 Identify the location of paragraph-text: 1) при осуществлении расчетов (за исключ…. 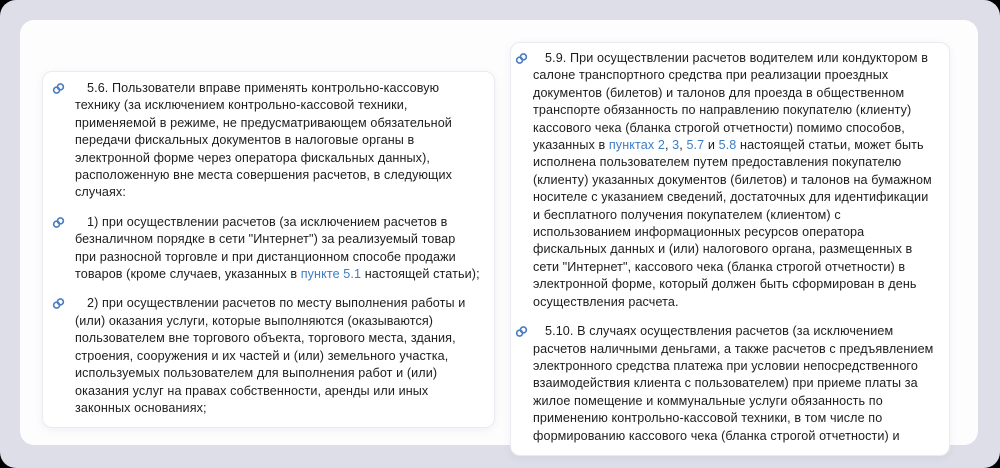
(277, 248).